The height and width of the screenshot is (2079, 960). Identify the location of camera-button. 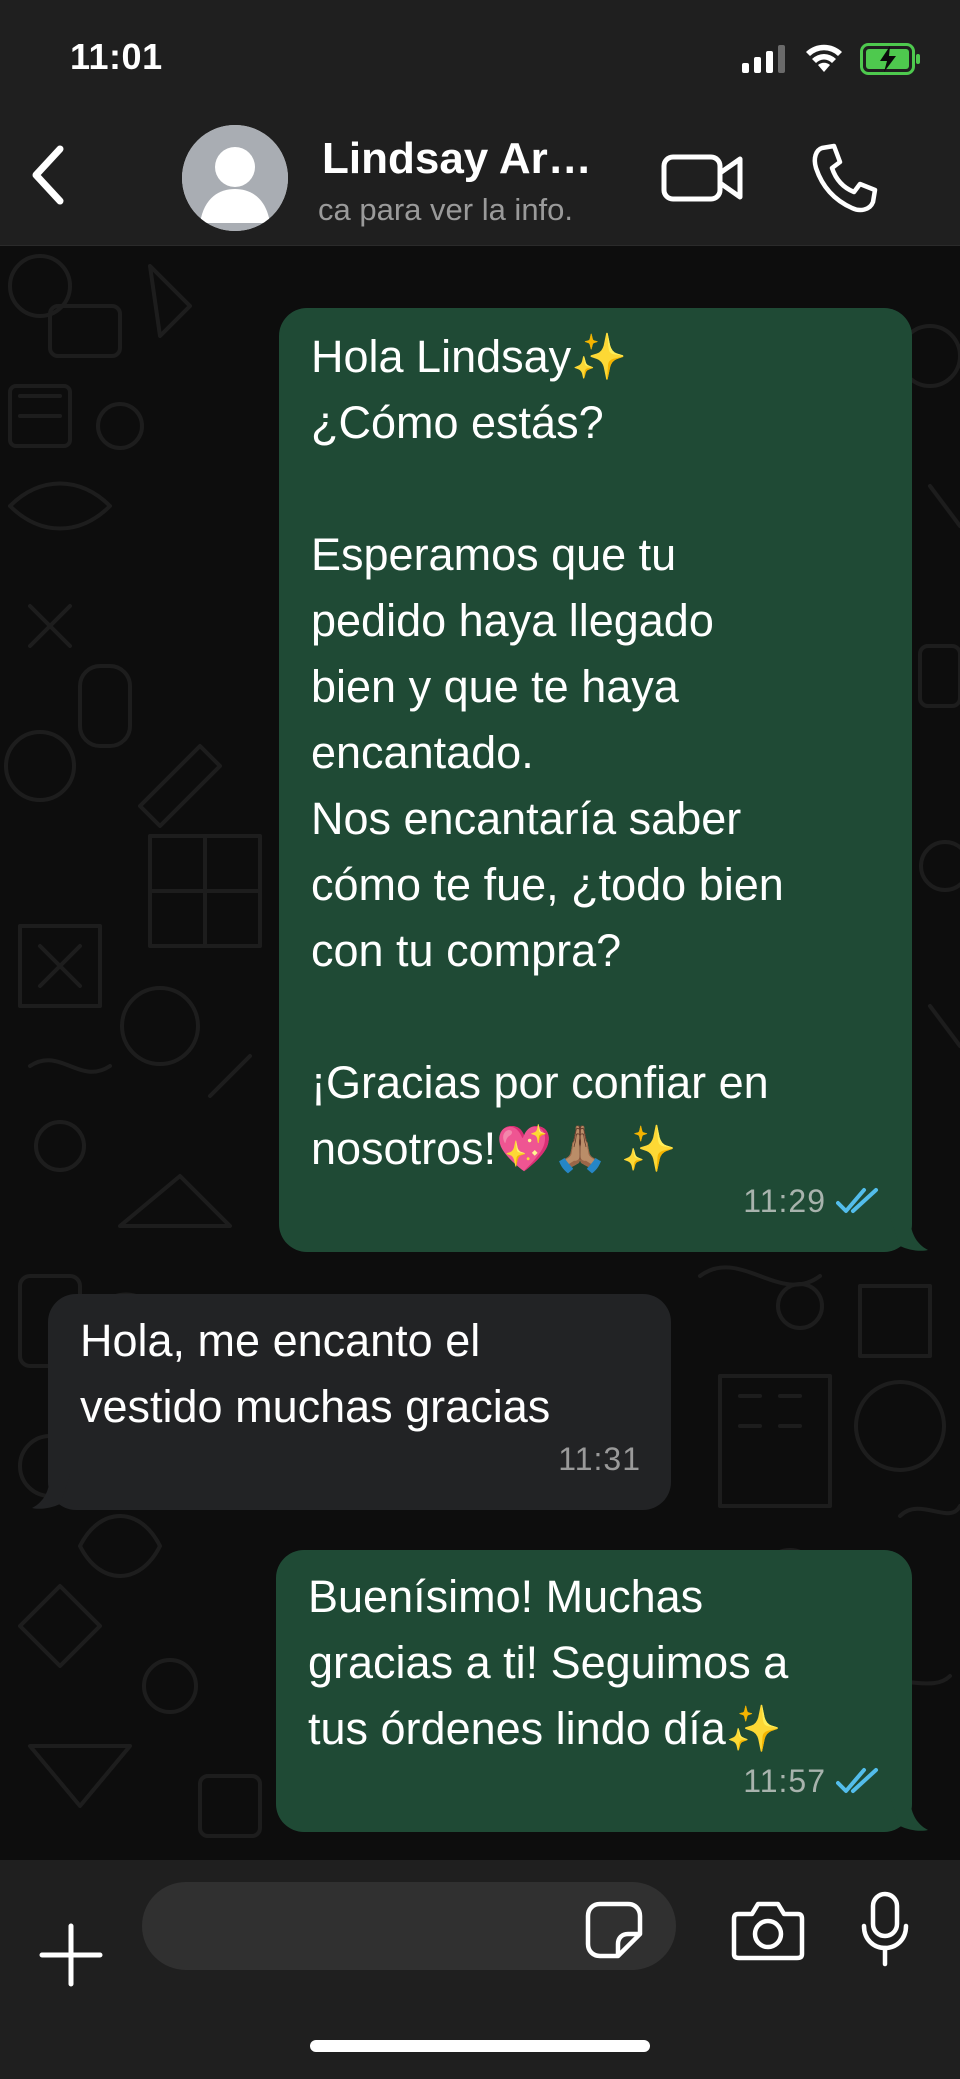
(768, 1931).